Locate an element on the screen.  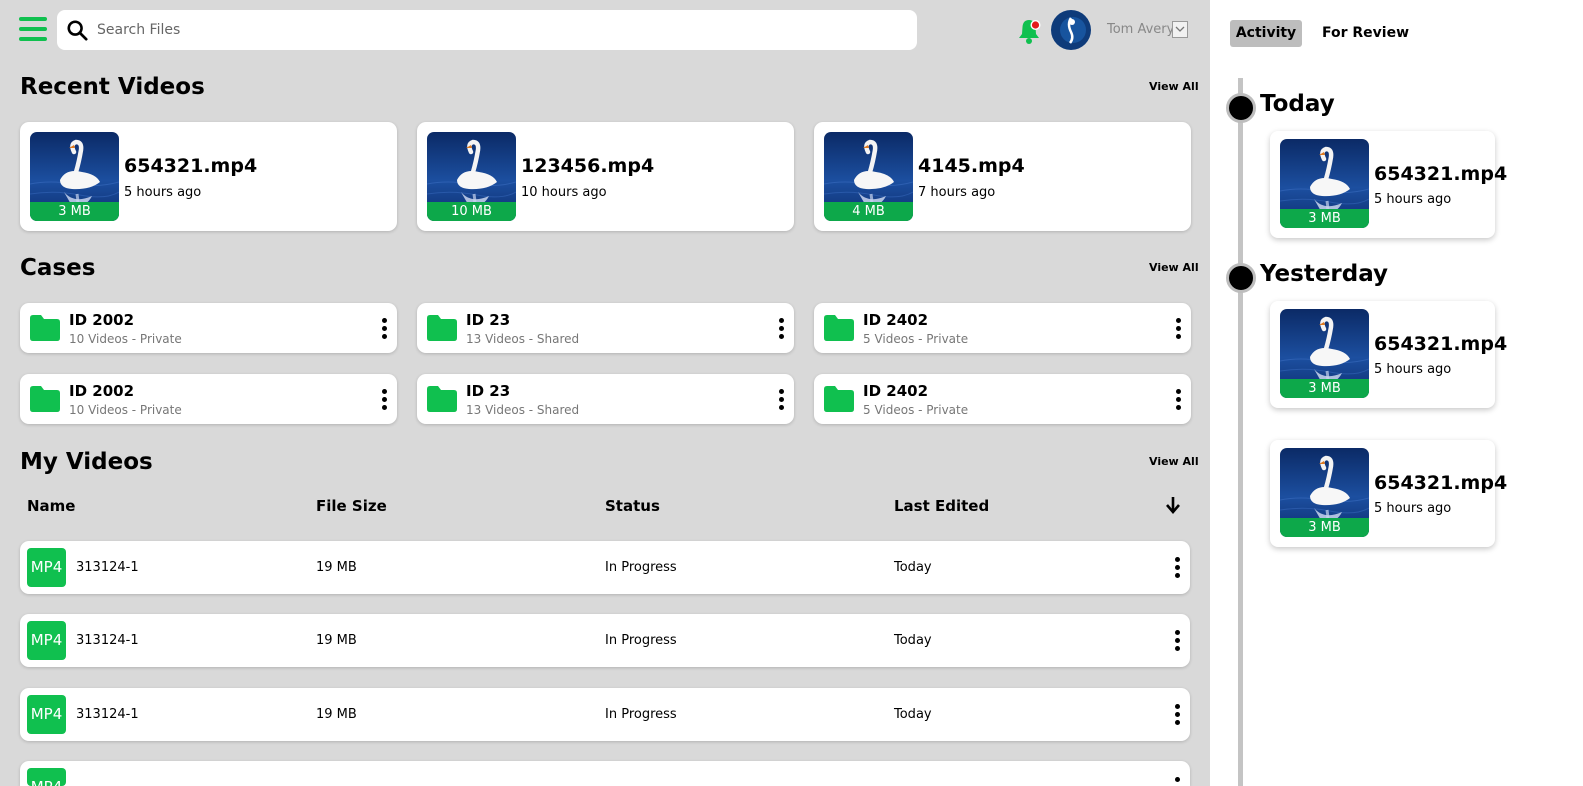
case-meta: 13 Videos - Shared is located at coordinates (523, 339).